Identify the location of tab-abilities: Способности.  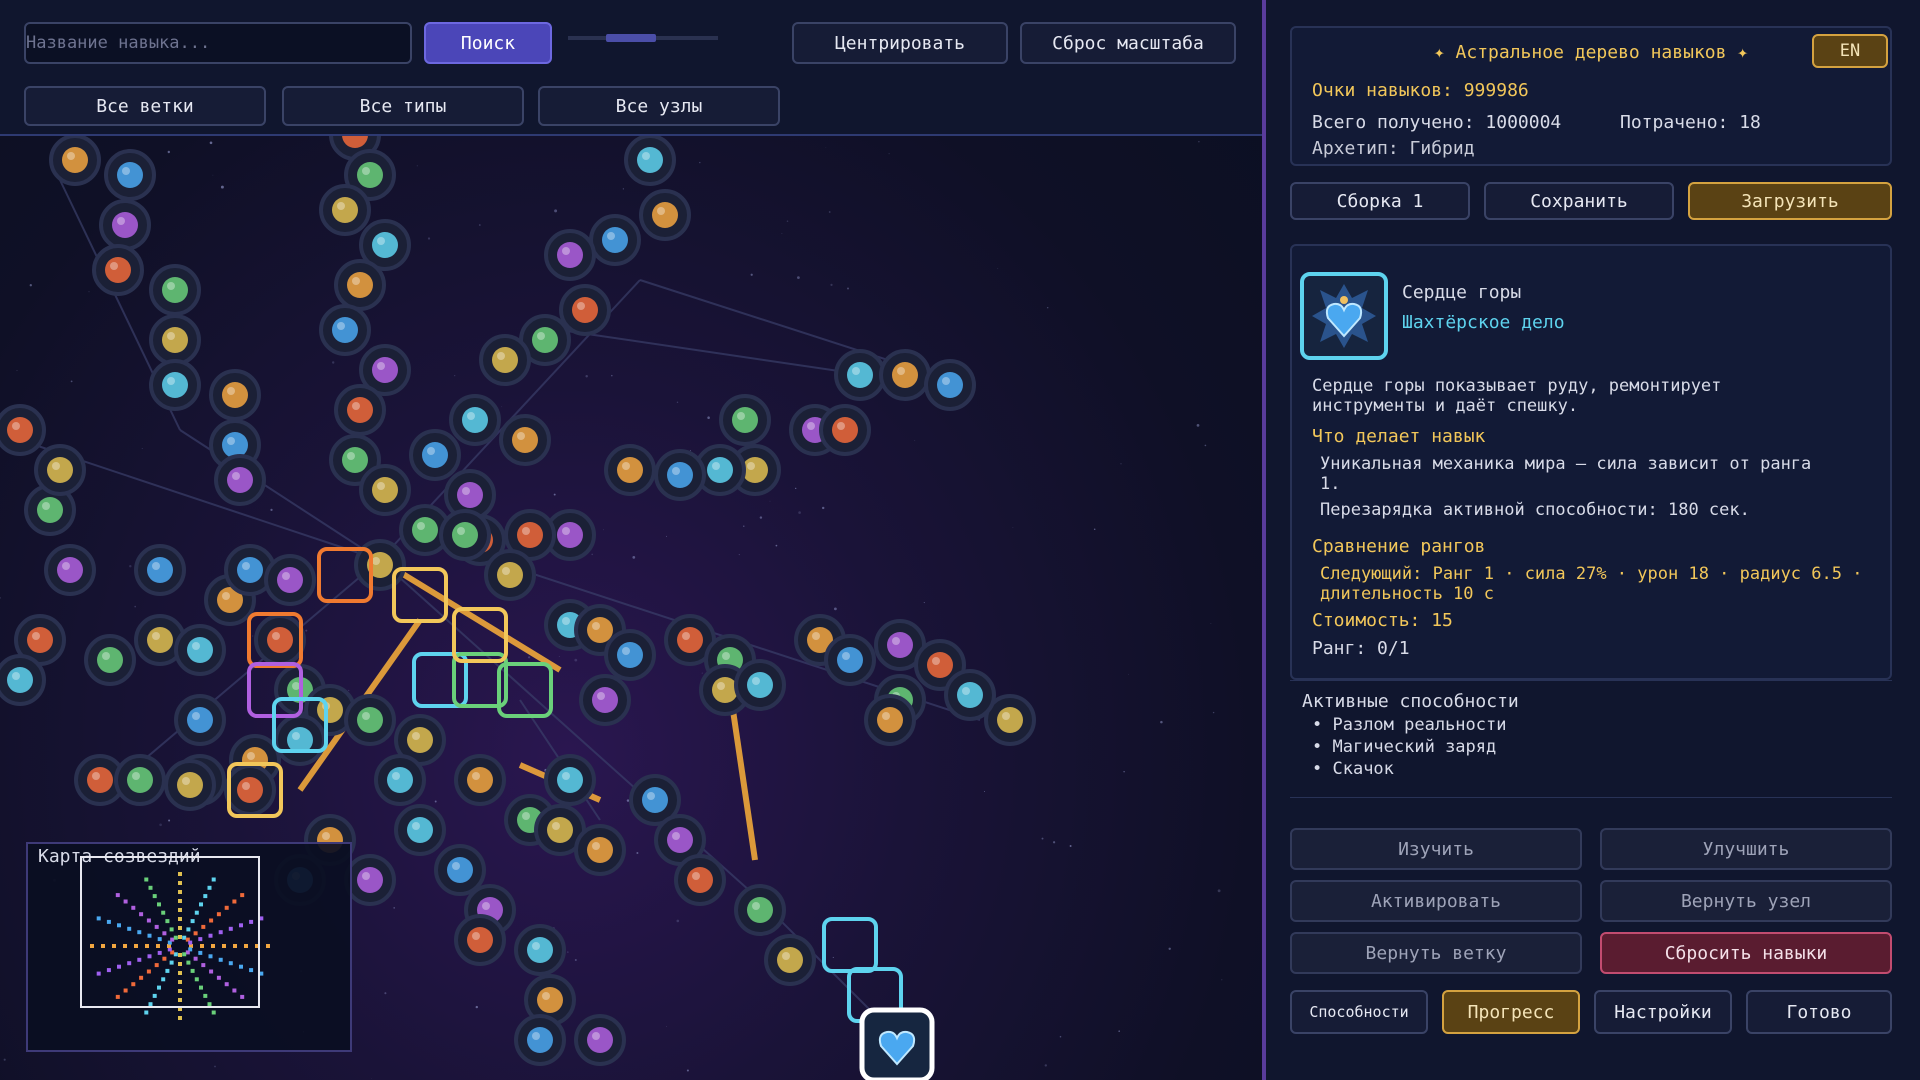
(1359, 1012).